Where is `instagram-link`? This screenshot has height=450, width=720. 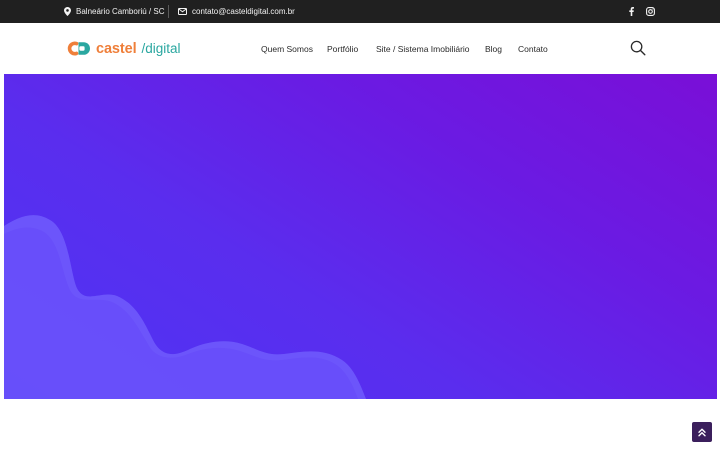
instagram-link is located at coordinates (650, 11).